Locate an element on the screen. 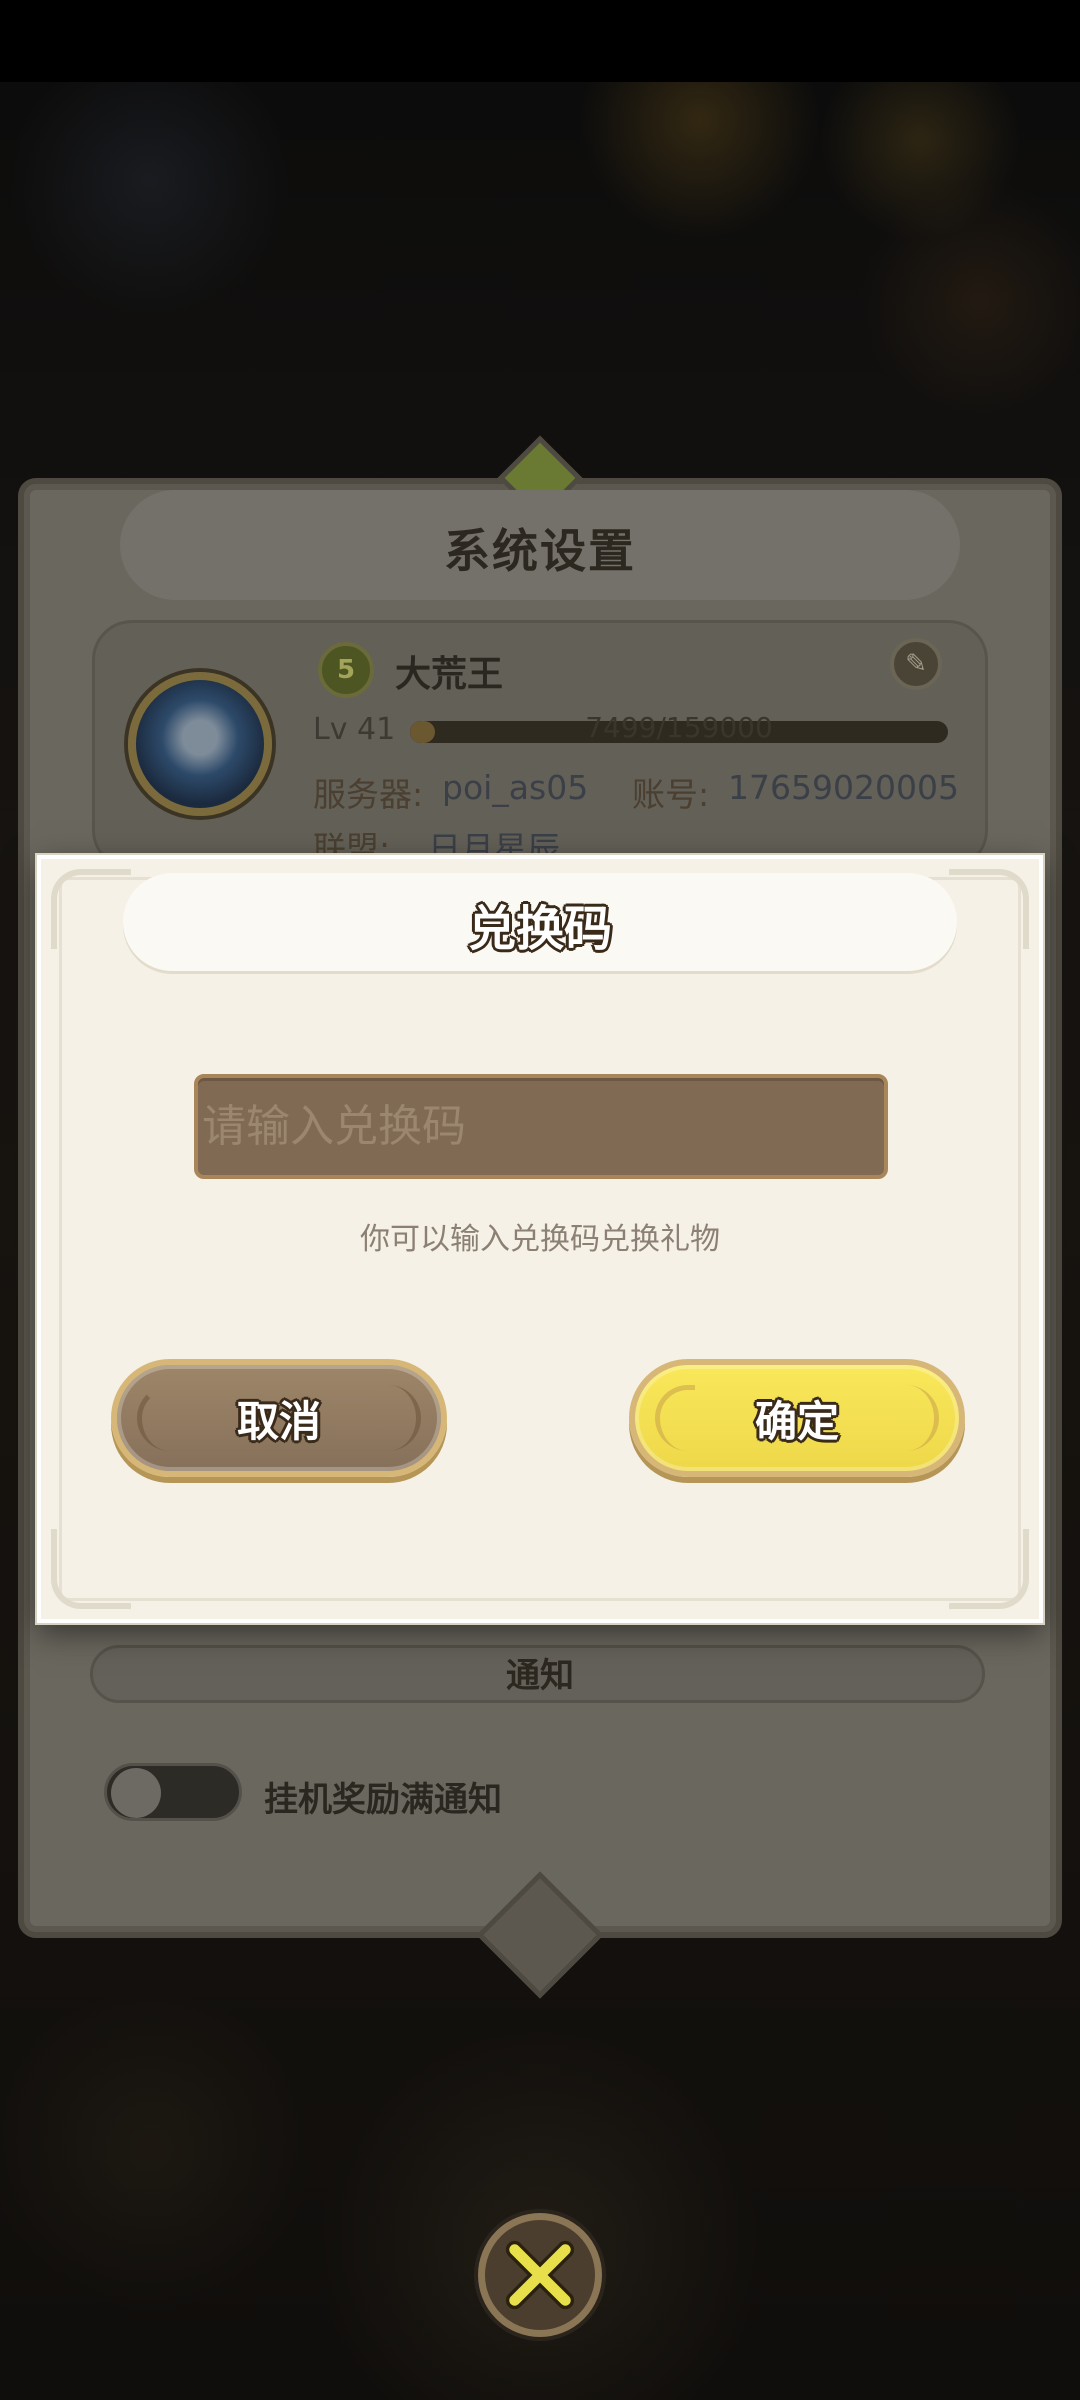 Image resolution: width=1080 pixels, height=2400 pixels. close-button is located at coordinates (540, 2275).